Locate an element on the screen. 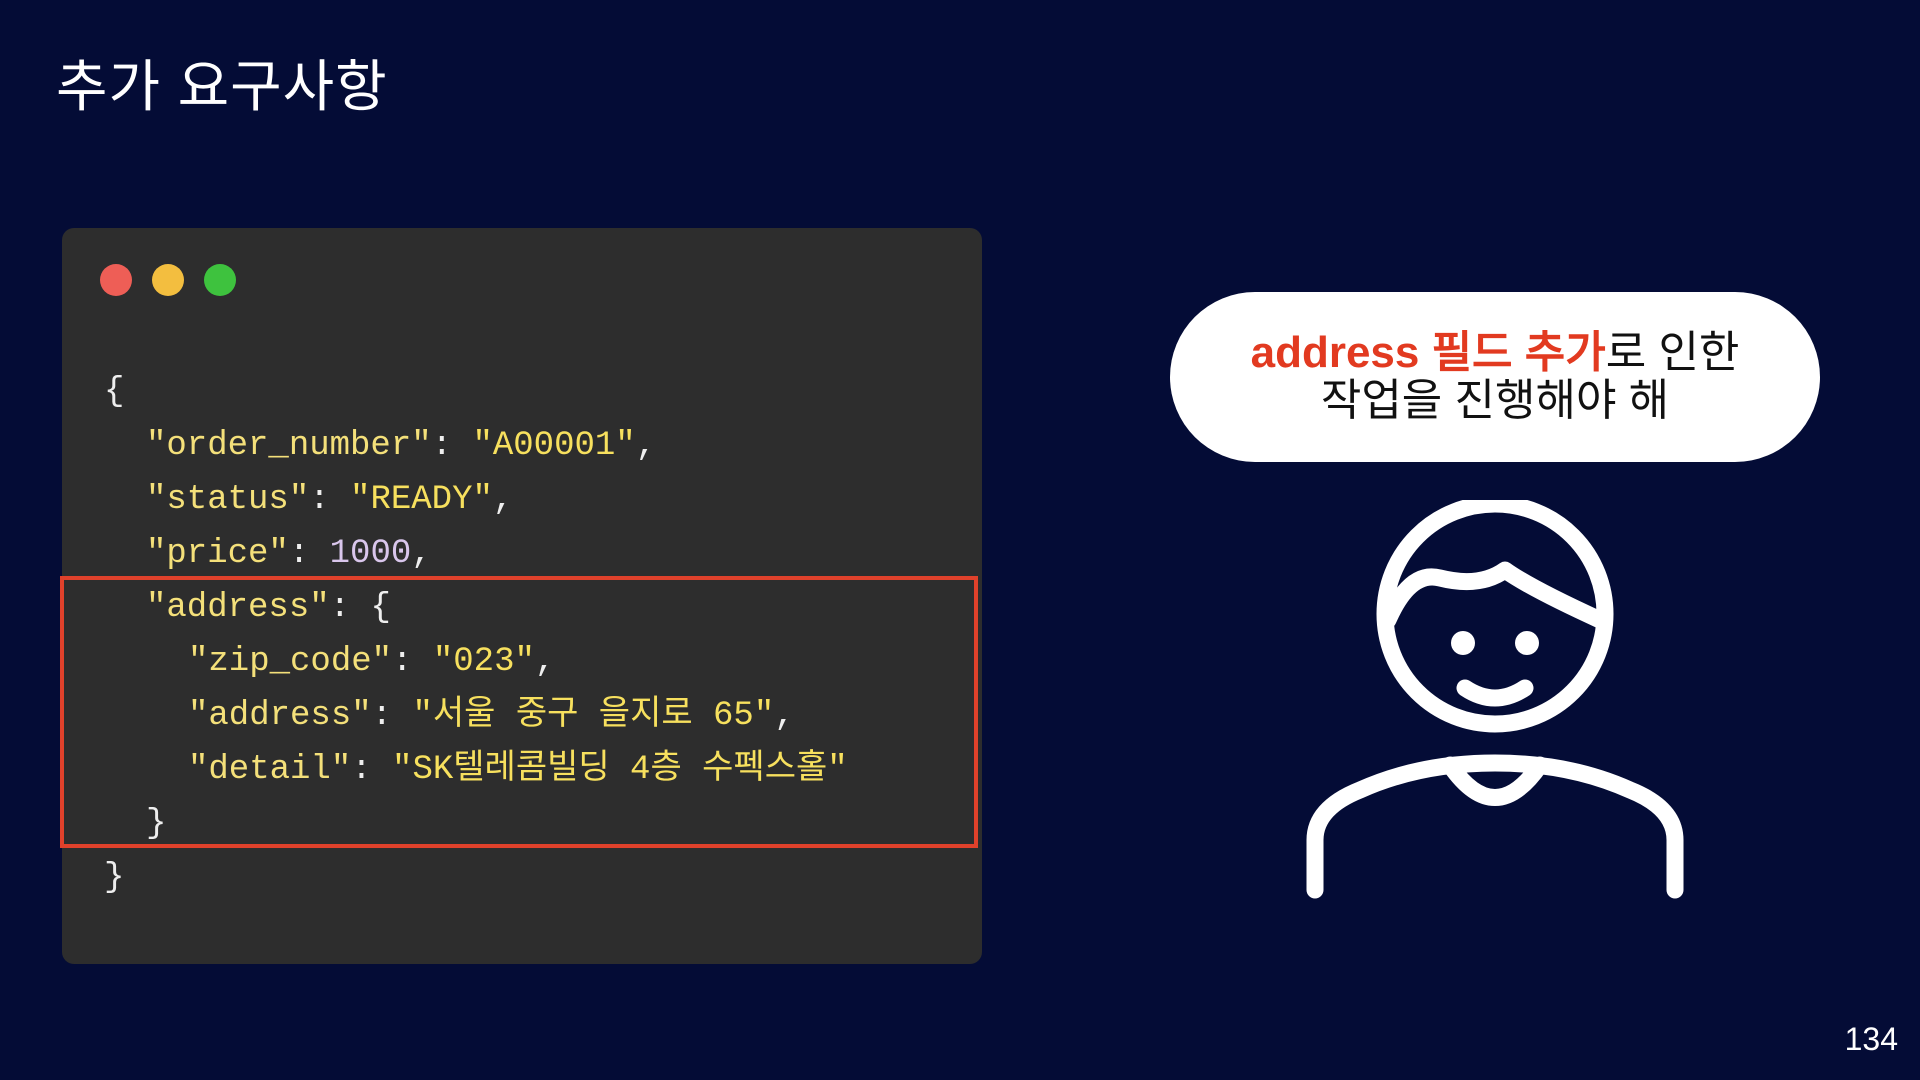 The height and width of the screenshot is (1080, 1920). speech-bubble-line-1: address 필드 추가로 인한 is located at coordinates (1495, 353).